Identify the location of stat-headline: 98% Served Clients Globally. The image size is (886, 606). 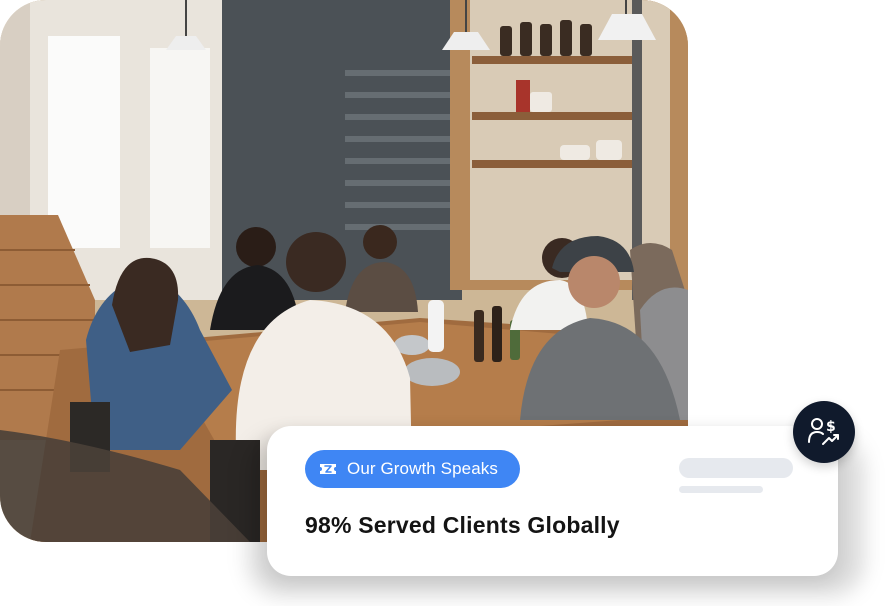
(462, 525).